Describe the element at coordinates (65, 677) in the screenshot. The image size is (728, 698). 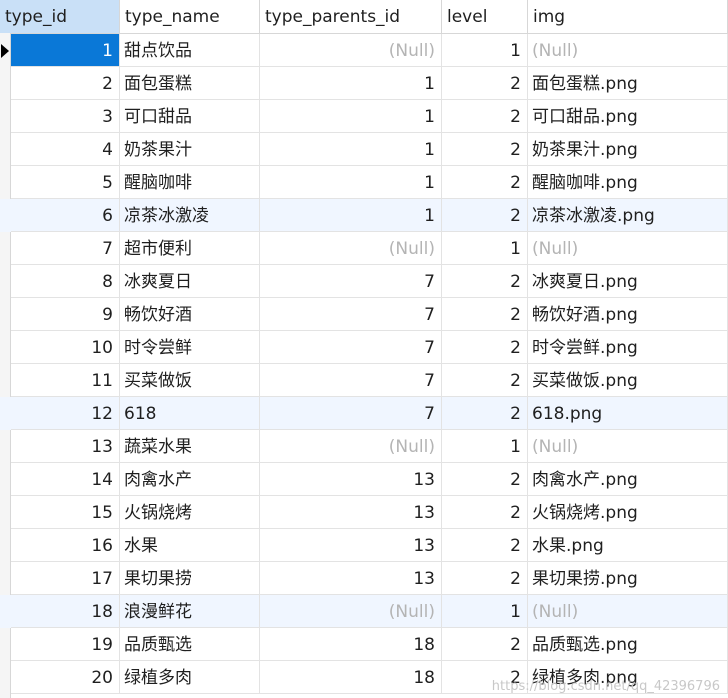
I see `cell-type-id: 20` at that location.